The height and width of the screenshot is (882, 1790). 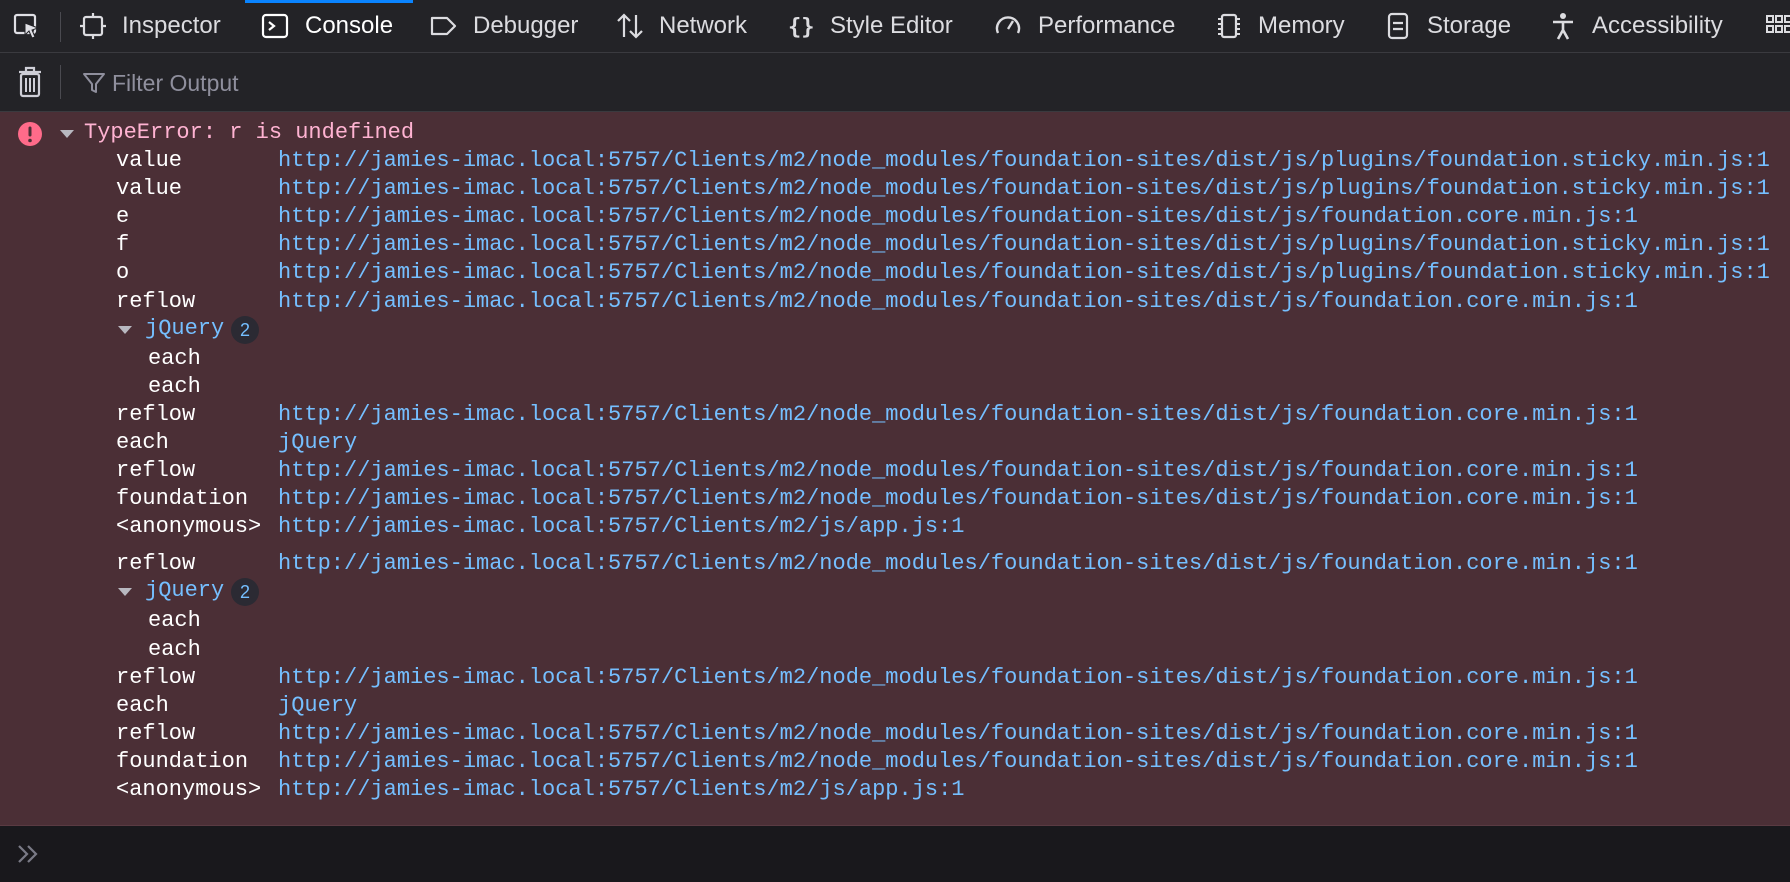 I want to click on tab-inspector: Inspector, so click(x=155, y=26).